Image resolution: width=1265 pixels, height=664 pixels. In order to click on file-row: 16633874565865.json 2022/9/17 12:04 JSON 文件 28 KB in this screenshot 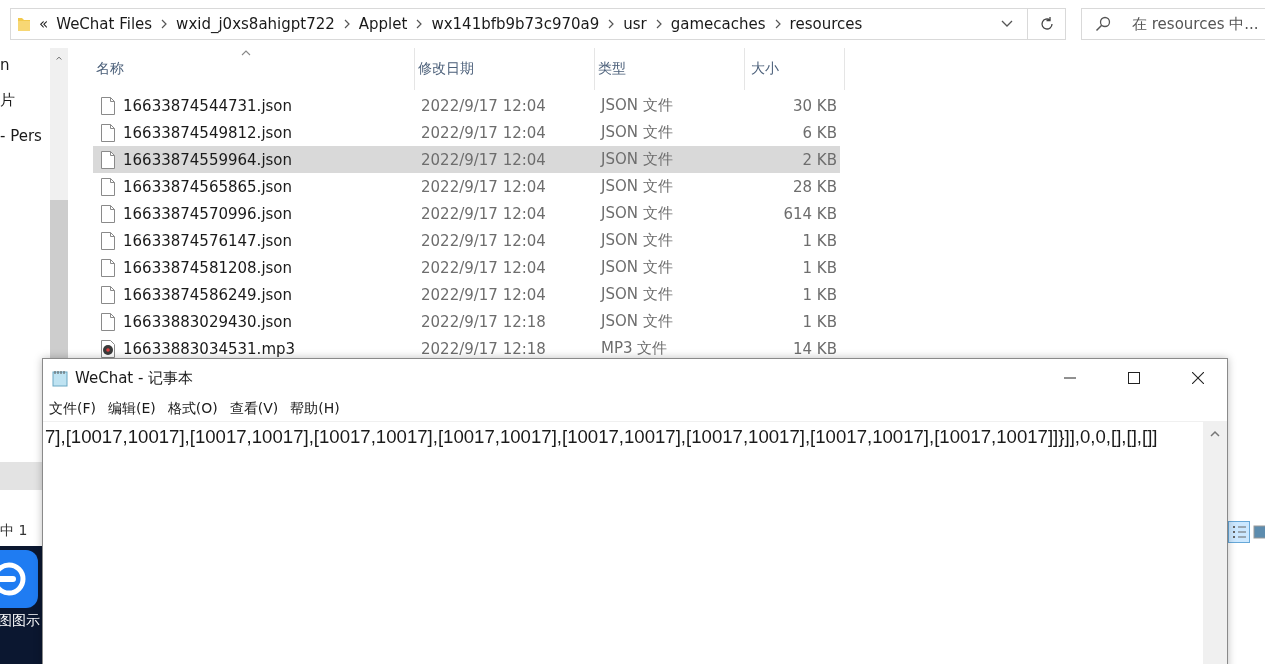, I will do `click(466, 186)`.